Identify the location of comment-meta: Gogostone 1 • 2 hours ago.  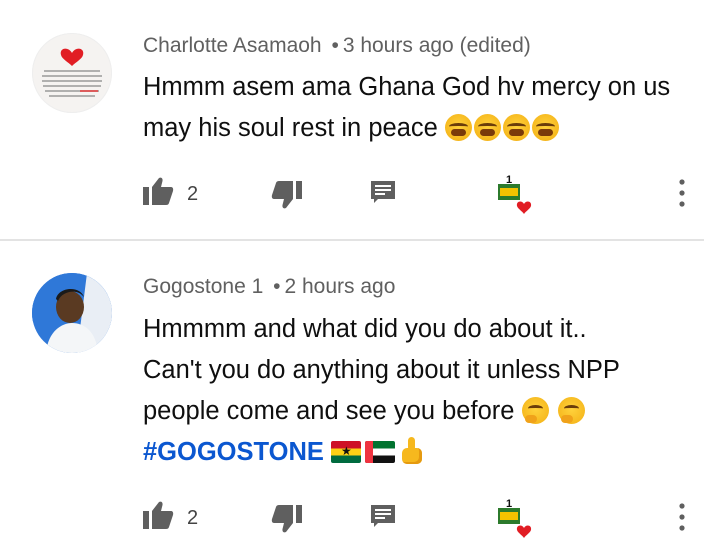
(269, 287).